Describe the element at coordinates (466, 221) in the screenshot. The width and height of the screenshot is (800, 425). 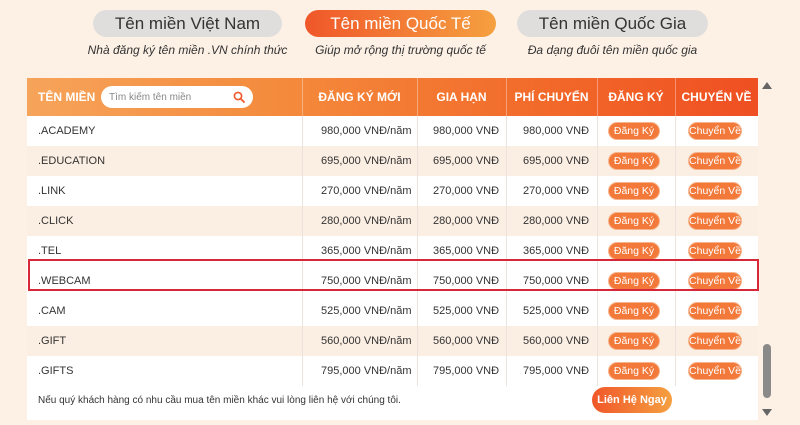
I see `renew-price: 280,000 VNĐ` at that location.